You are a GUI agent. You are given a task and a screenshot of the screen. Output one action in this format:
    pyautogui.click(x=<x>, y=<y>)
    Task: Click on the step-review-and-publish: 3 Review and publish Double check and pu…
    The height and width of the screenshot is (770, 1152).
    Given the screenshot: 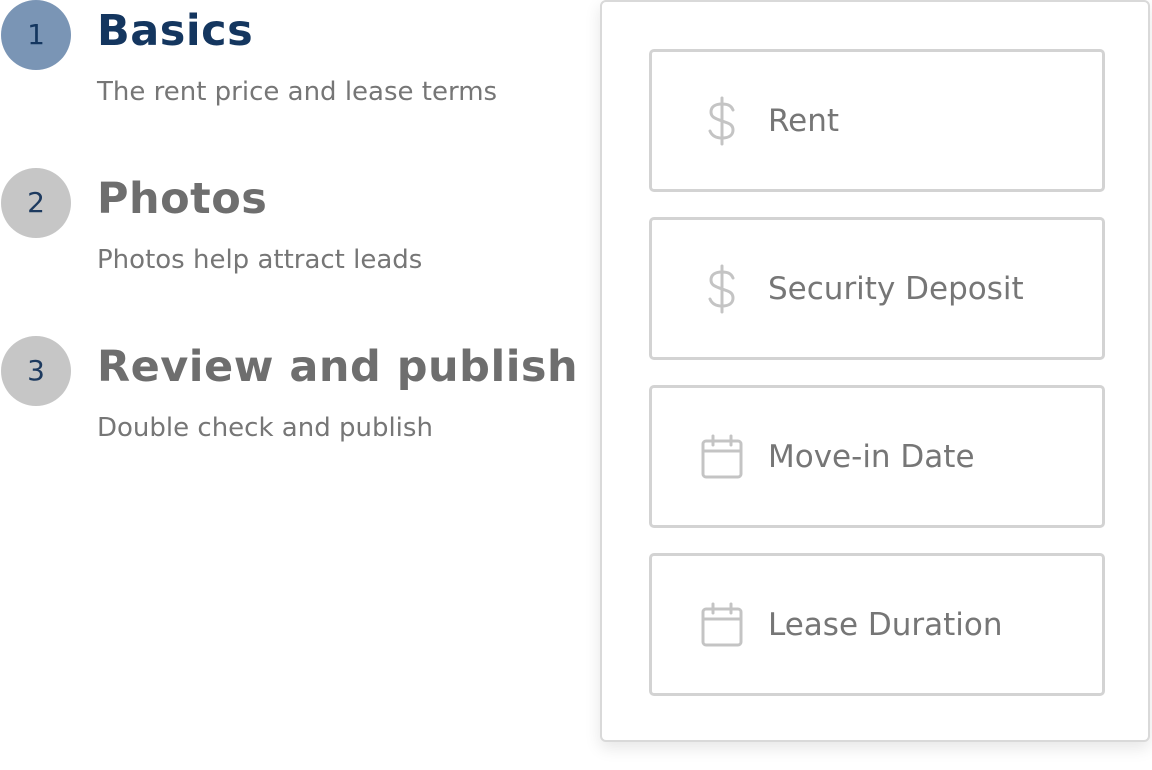 What is the action you would take?
    pyautogui.click(x=295, y=401)
    